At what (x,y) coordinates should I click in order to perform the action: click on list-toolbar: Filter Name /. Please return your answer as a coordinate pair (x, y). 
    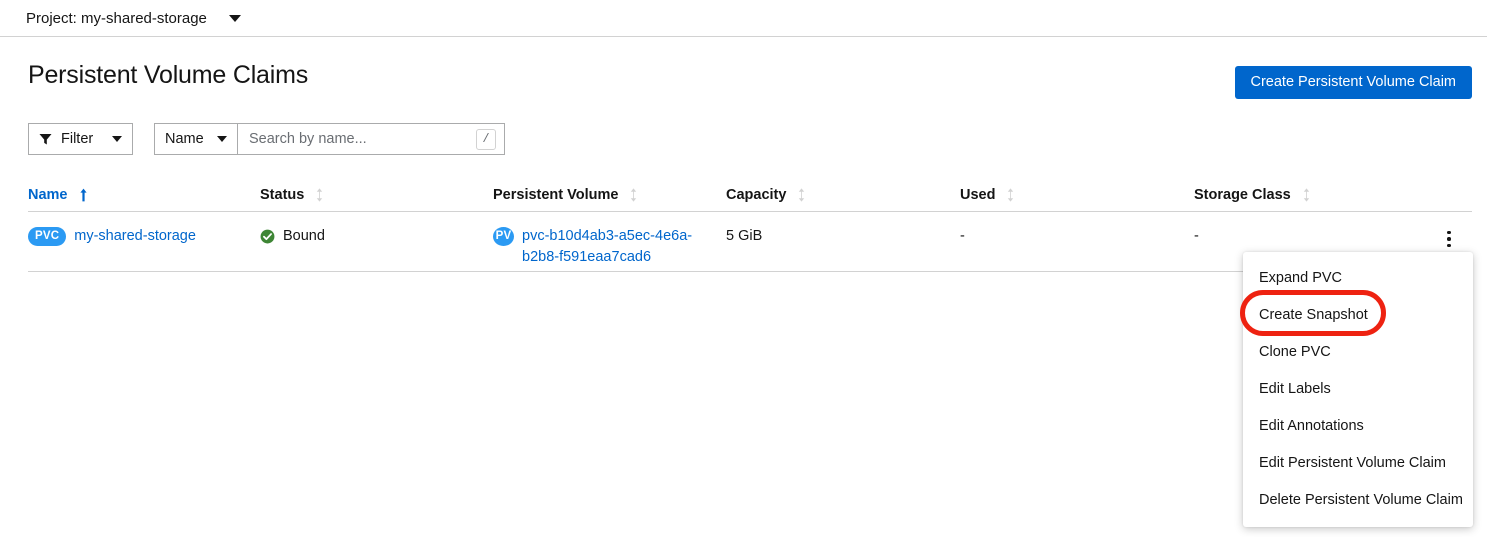
    Looking at the image, I should click on (266, 139).